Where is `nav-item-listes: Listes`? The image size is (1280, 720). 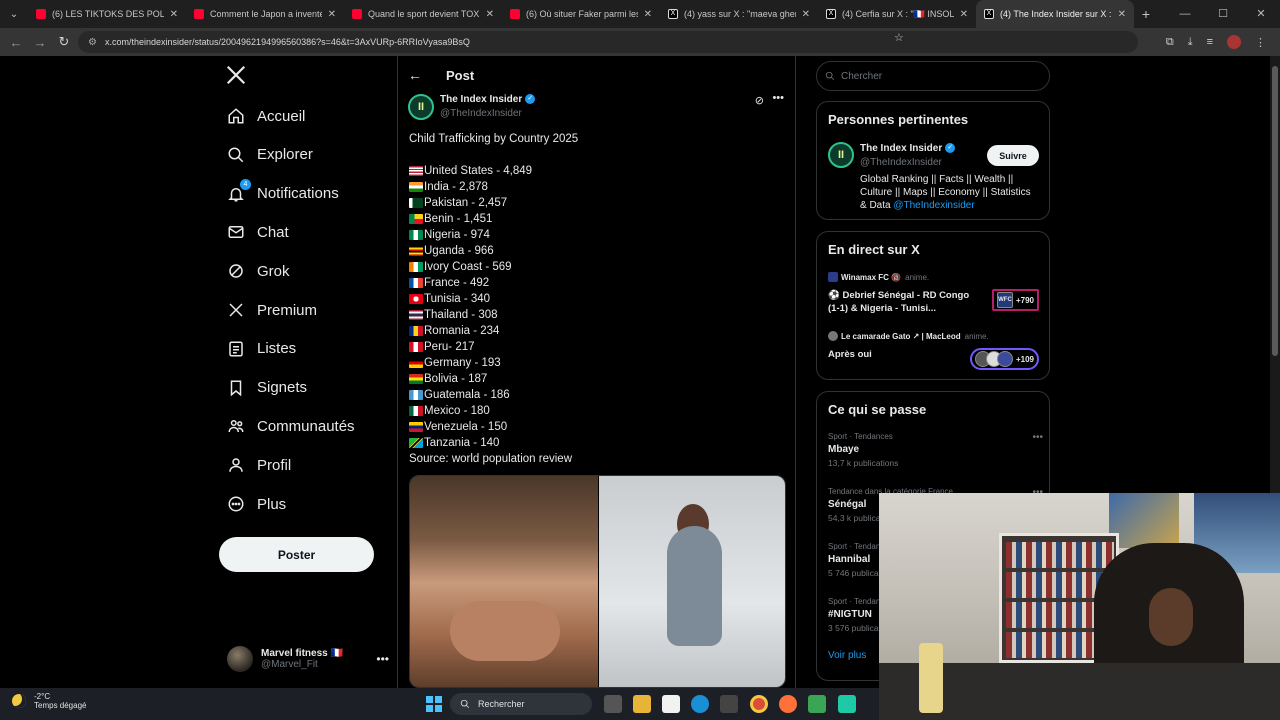 nav-item-listes: Listes is located at coordinates (261, 349).